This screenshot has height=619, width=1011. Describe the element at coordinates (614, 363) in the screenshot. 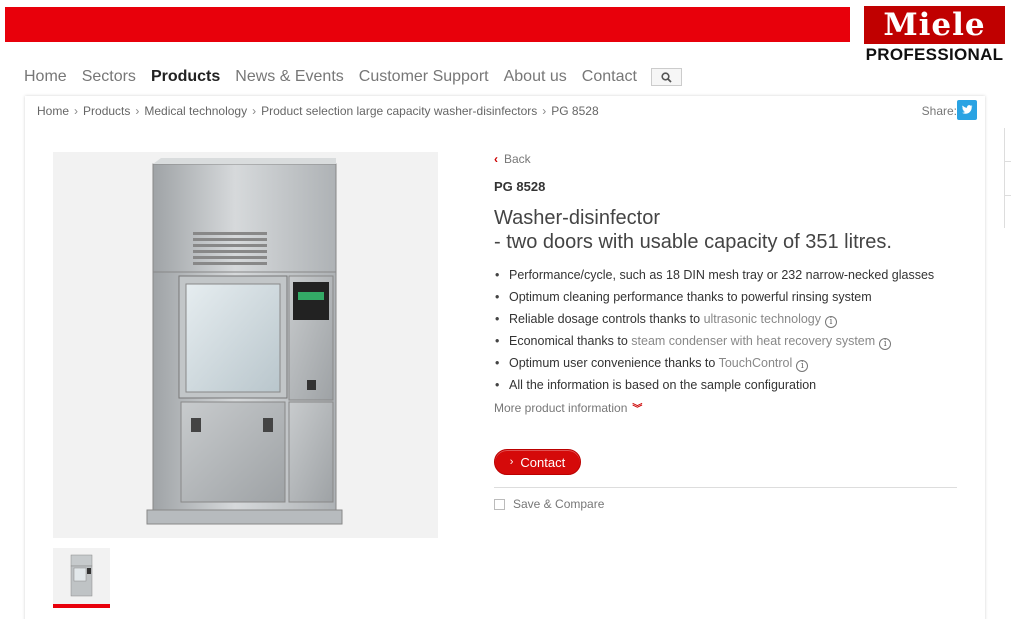

I see `feature-text: Optimum user convenience thanks to` at that location.